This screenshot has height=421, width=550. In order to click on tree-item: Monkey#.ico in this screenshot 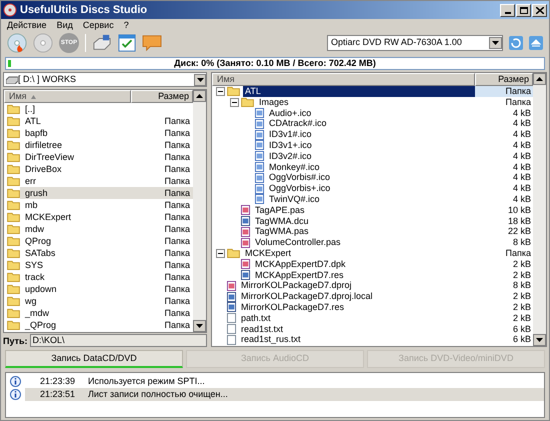, I will do `click(294, 167)`.